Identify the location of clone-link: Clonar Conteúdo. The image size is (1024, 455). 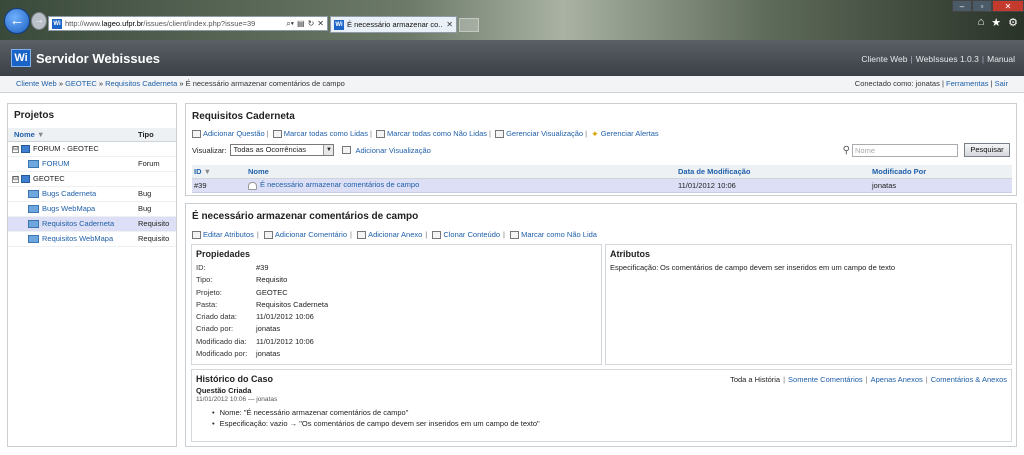
(471, 234).